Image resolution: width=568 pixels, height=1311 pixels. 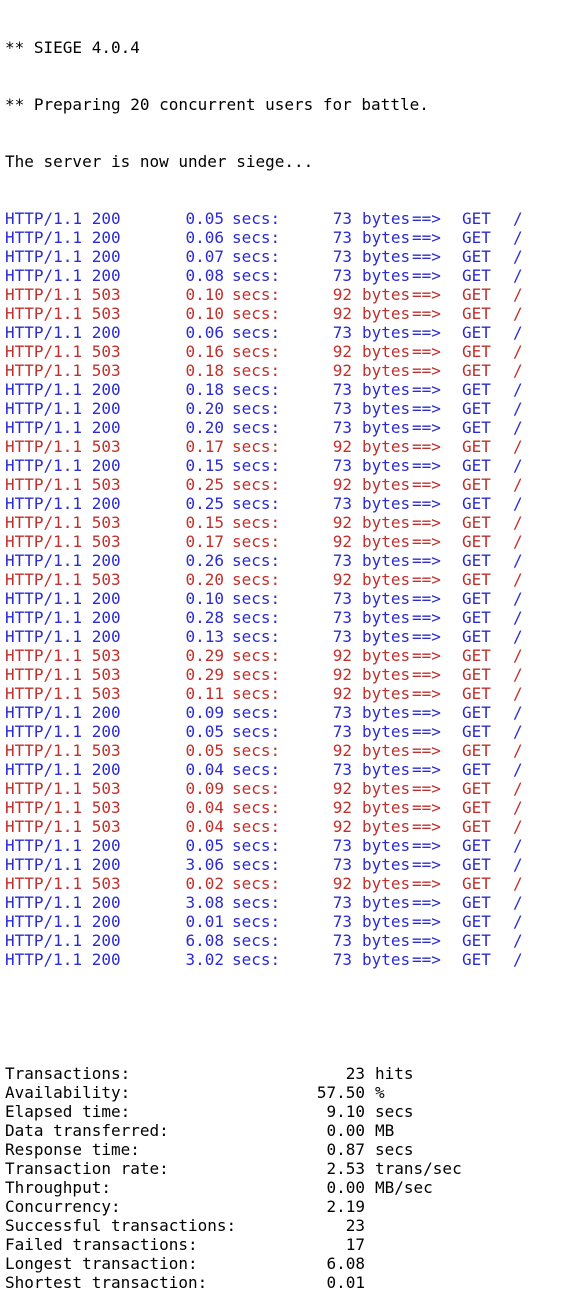 I want to click on summary-label: Data transferred:, so click(x=87, y=1130).